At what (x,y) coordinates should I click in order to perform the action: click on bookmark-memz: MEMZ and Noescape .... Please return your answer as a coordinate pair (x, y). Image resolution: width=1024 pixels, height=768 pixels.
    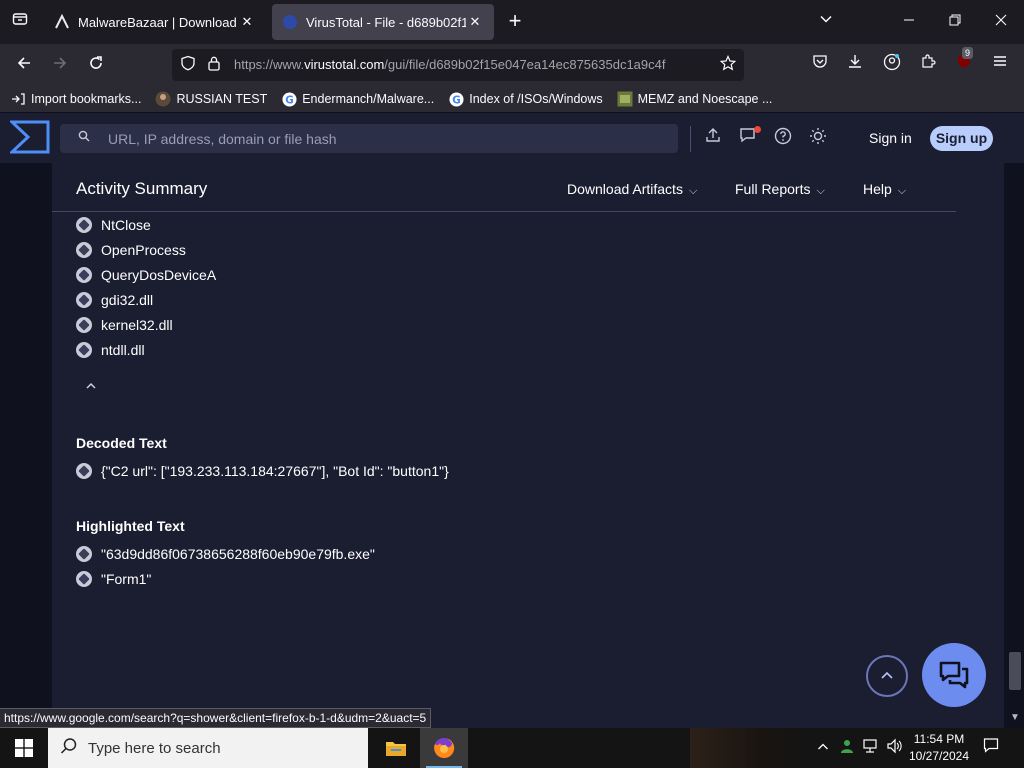
    Looking at the image, I should click on (695, 99).